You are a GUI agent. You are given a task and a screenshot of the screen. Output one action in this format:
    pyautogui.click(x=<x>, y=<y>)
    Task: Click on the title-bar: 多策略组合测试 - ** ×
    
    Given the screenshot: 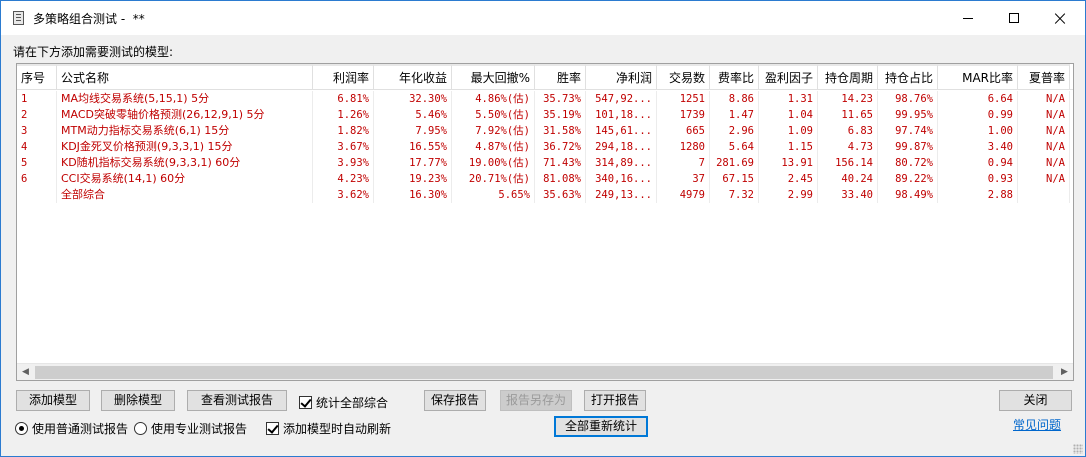 What is the action you would take?
    pyautogui.click(x=543, y=18)
    